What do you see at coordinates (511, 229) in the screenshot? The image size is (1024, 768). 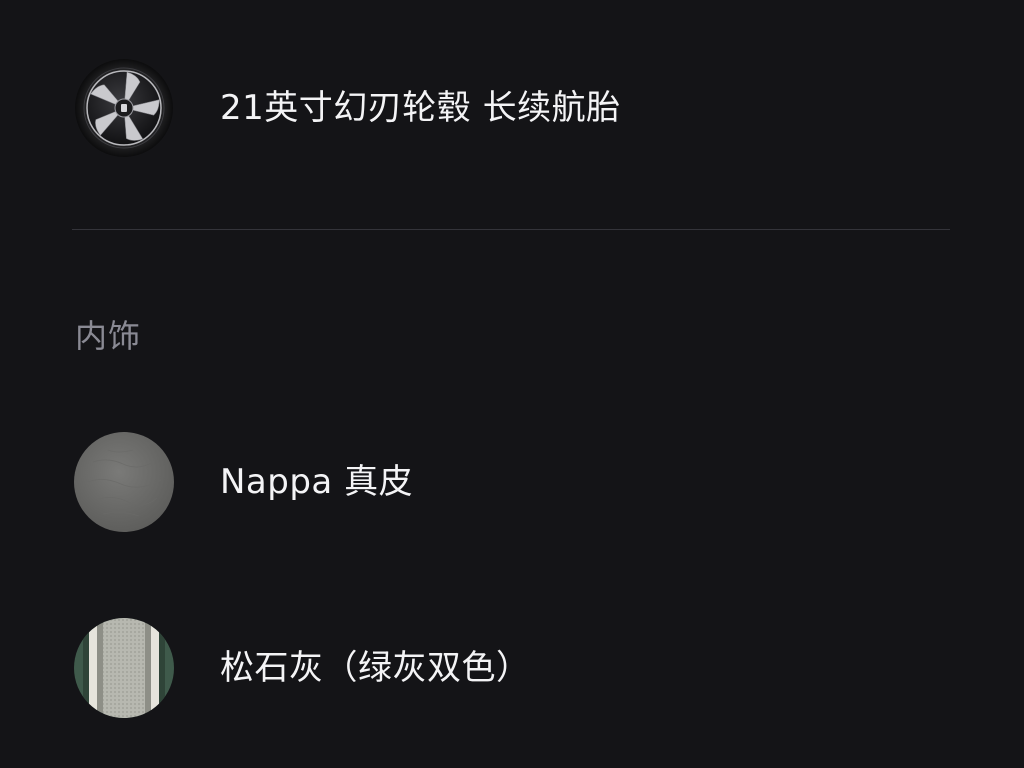 I see `section-divider` at bounding box center [511, 229].